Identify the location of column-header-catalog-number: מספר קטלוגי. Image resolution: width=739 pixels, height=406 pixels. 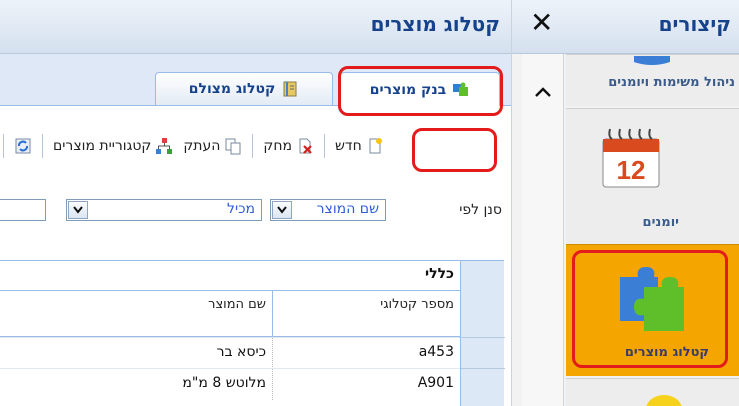
(366, 314).